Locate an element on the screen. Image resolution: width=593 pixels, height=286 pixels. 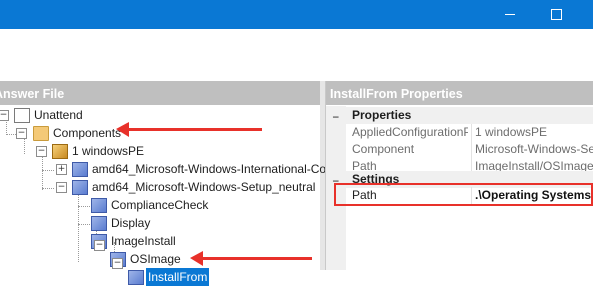
property-row: AppliedConfigurationPas 1 windowsPE is located at coordinates (459, 132).